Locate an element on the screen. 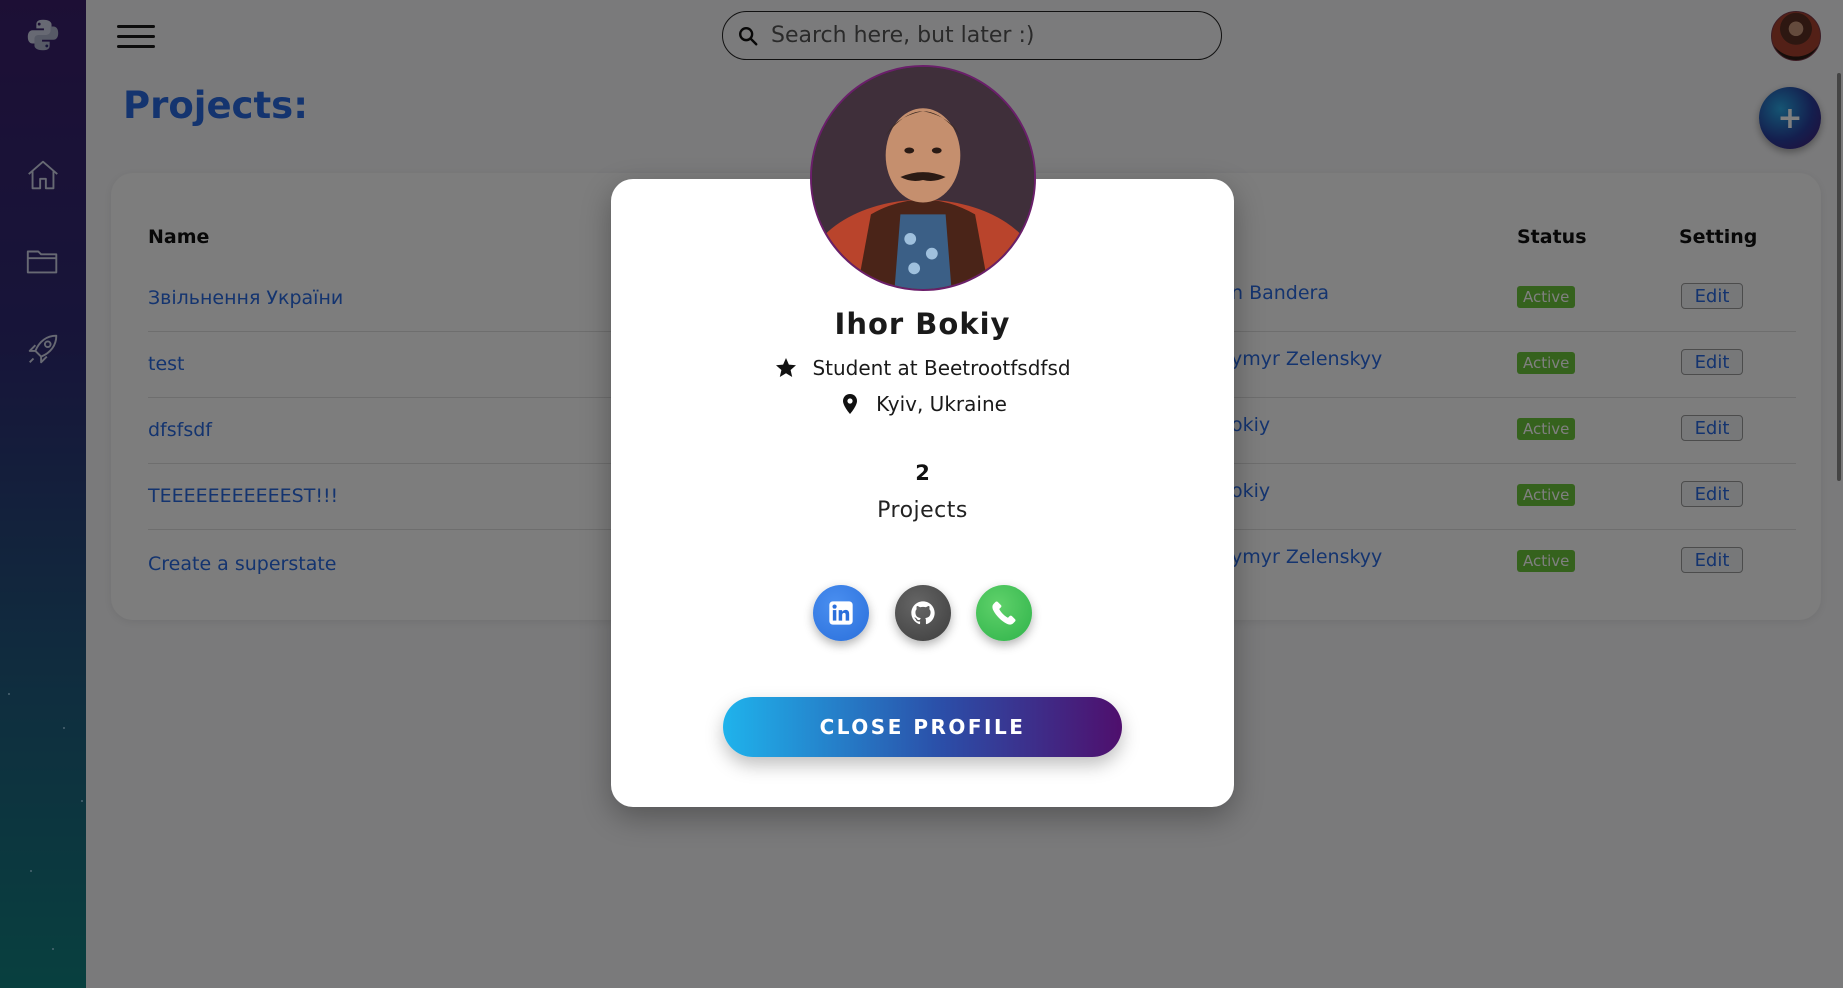  phone-button is located at coordinates (1004, 613).